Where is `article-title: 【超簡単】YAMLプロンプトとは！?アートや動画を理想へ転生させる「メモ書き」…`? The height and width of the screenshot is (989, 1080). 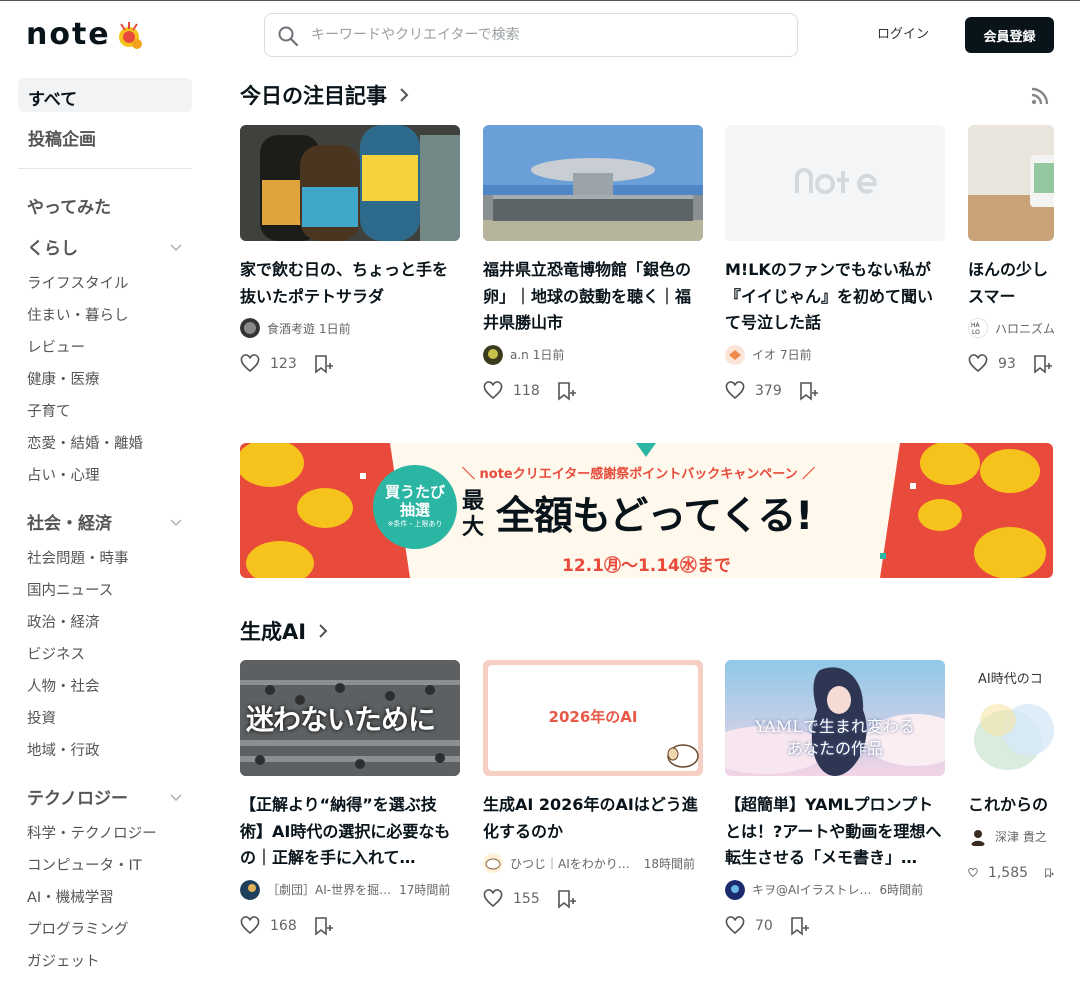
article-title: 【超簡単】YAMLプロンプトとは！?アートや動画を理想へ転生させる「メモ書き」… is located at coordinates (835, 832).